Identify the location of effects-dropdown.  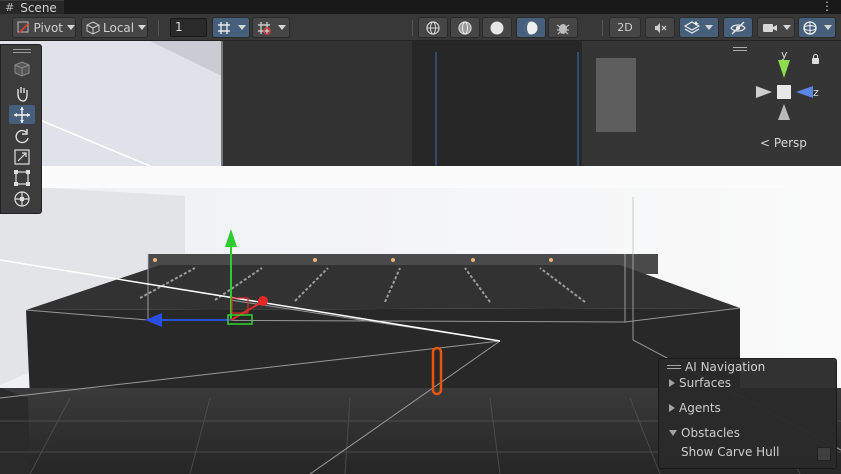
(699, 27).